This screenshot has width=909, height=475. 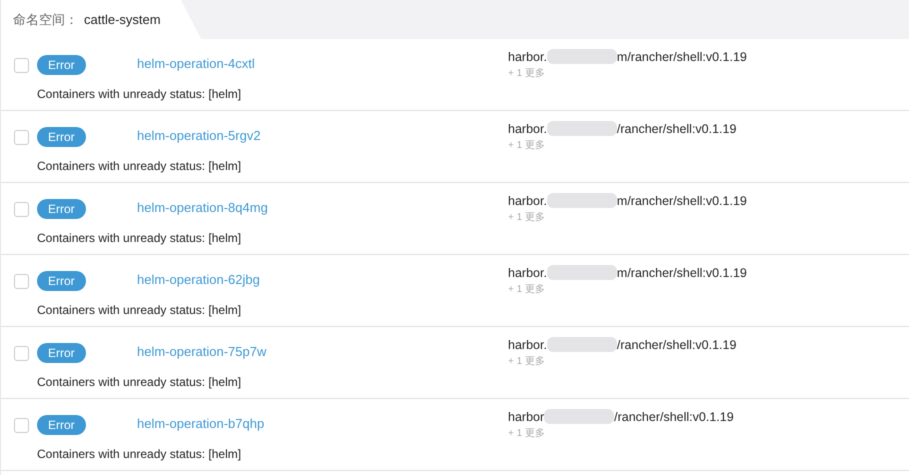 I want to click on pod-name-link: helm-operation-4cxtl, so click(x=196, y=63).